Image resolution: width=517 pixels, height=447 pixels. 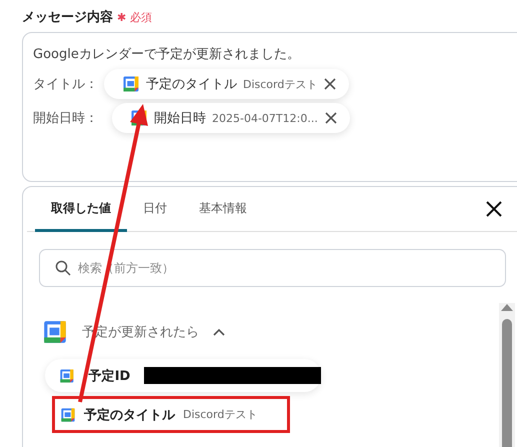 What do you see at coordinates (280, 84) in the screenshot?
I see `chip-value: Discordテスト` at bounding box center [280, 84].